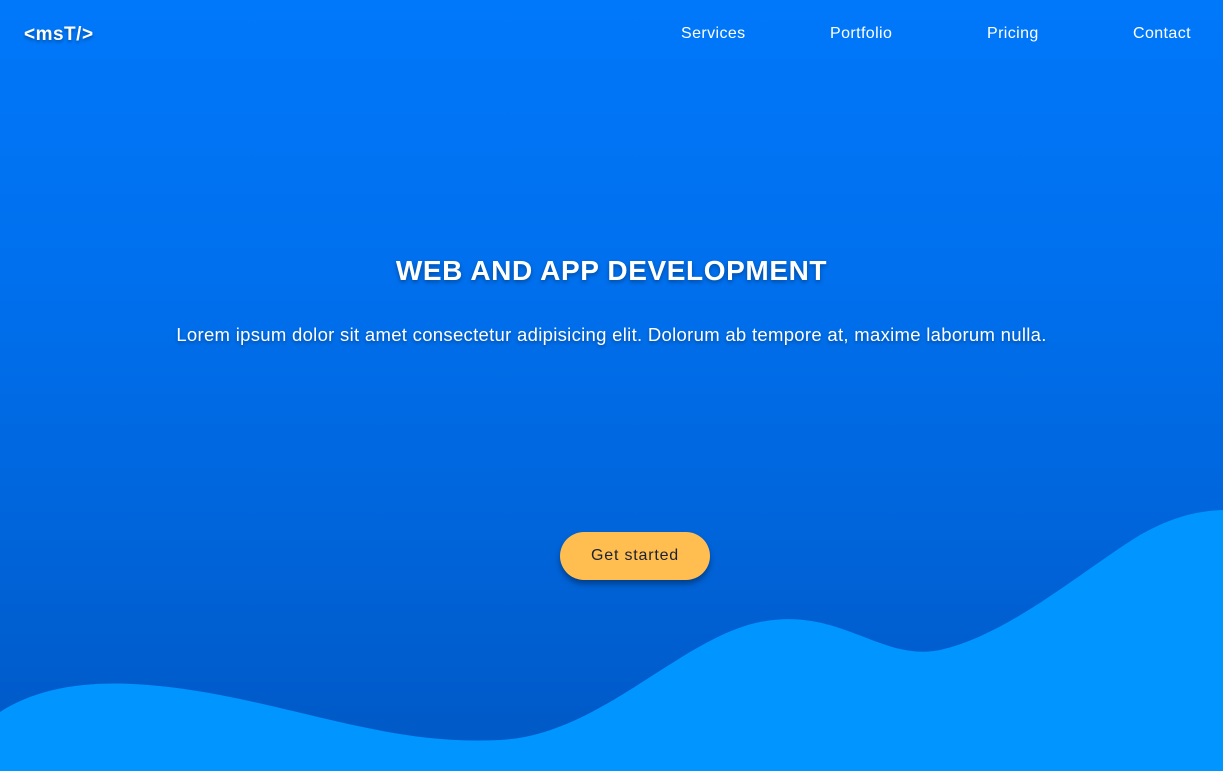 The image size is (1223, 771). I want to click on nav-link-contact: Contact, so click(1162, 34).